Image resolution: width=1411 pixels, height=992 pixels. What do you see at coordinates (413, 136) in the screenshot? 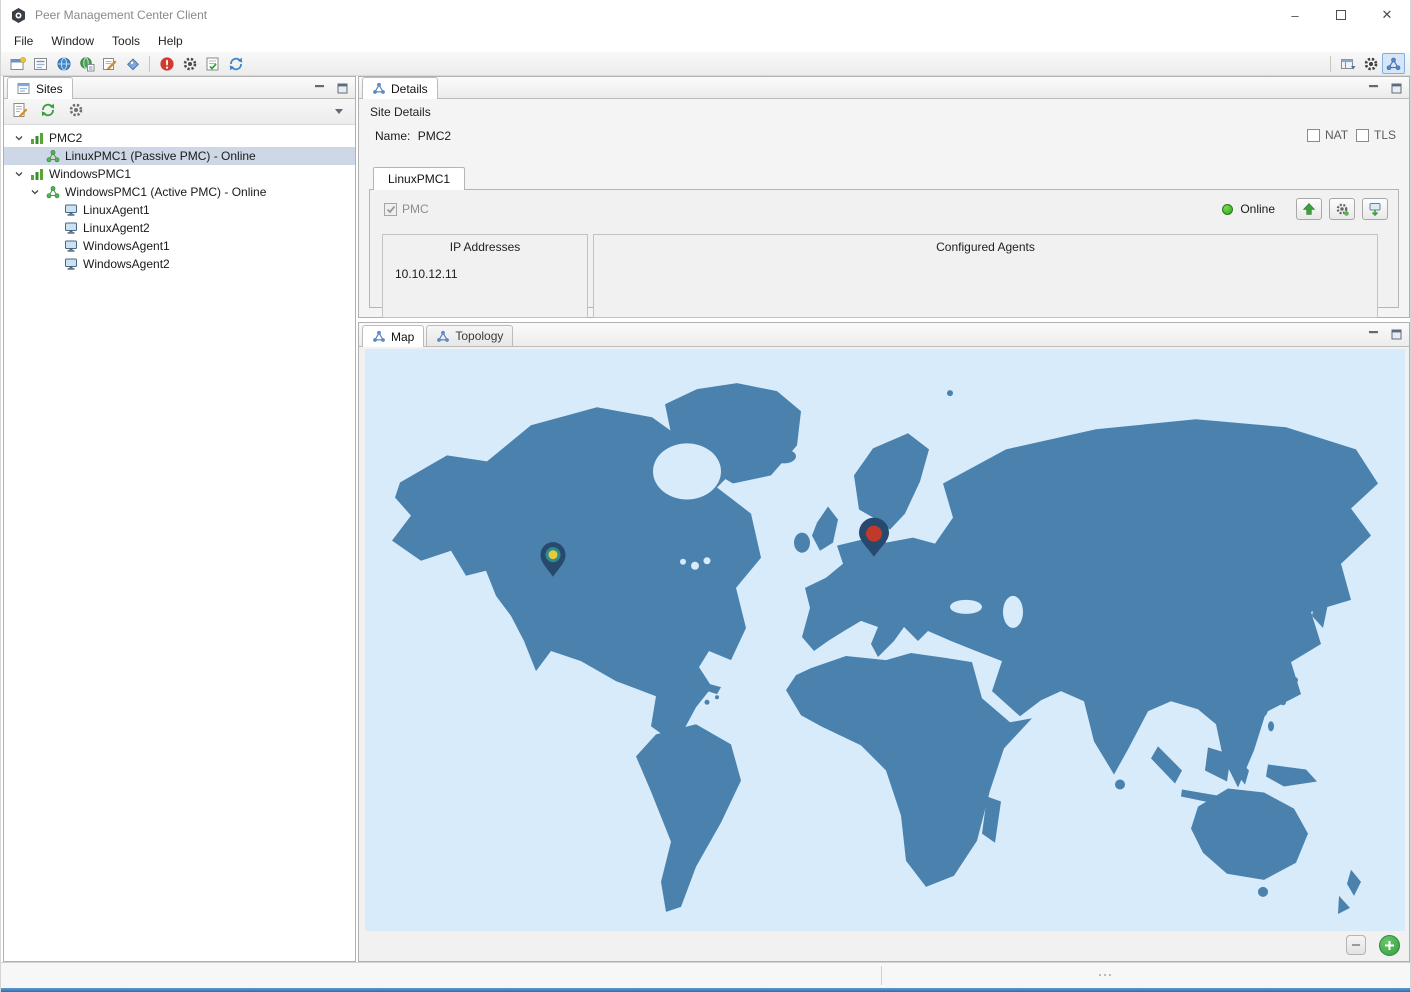
I see `site-name: Name: PMC2` at bounding box center [413, 136].